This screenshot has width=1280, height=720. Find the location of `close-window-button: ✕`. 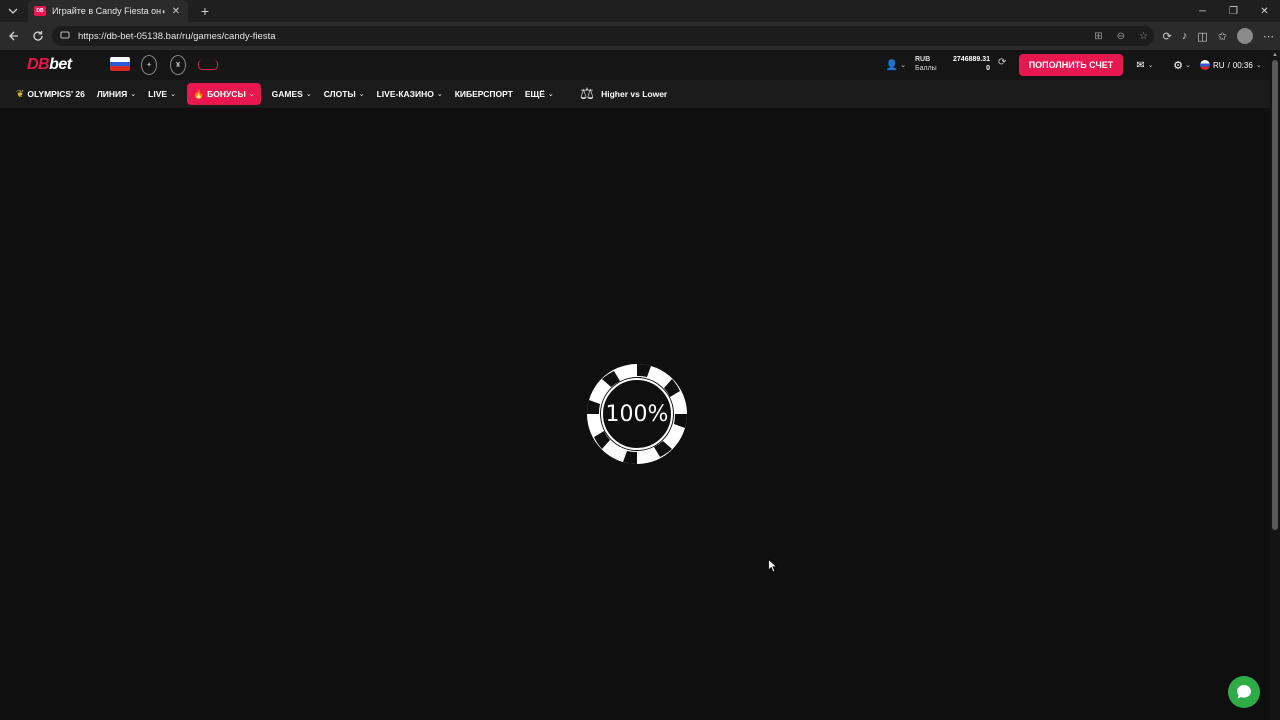

close-window-button: ✕ is located at coordinates (1264, 11).